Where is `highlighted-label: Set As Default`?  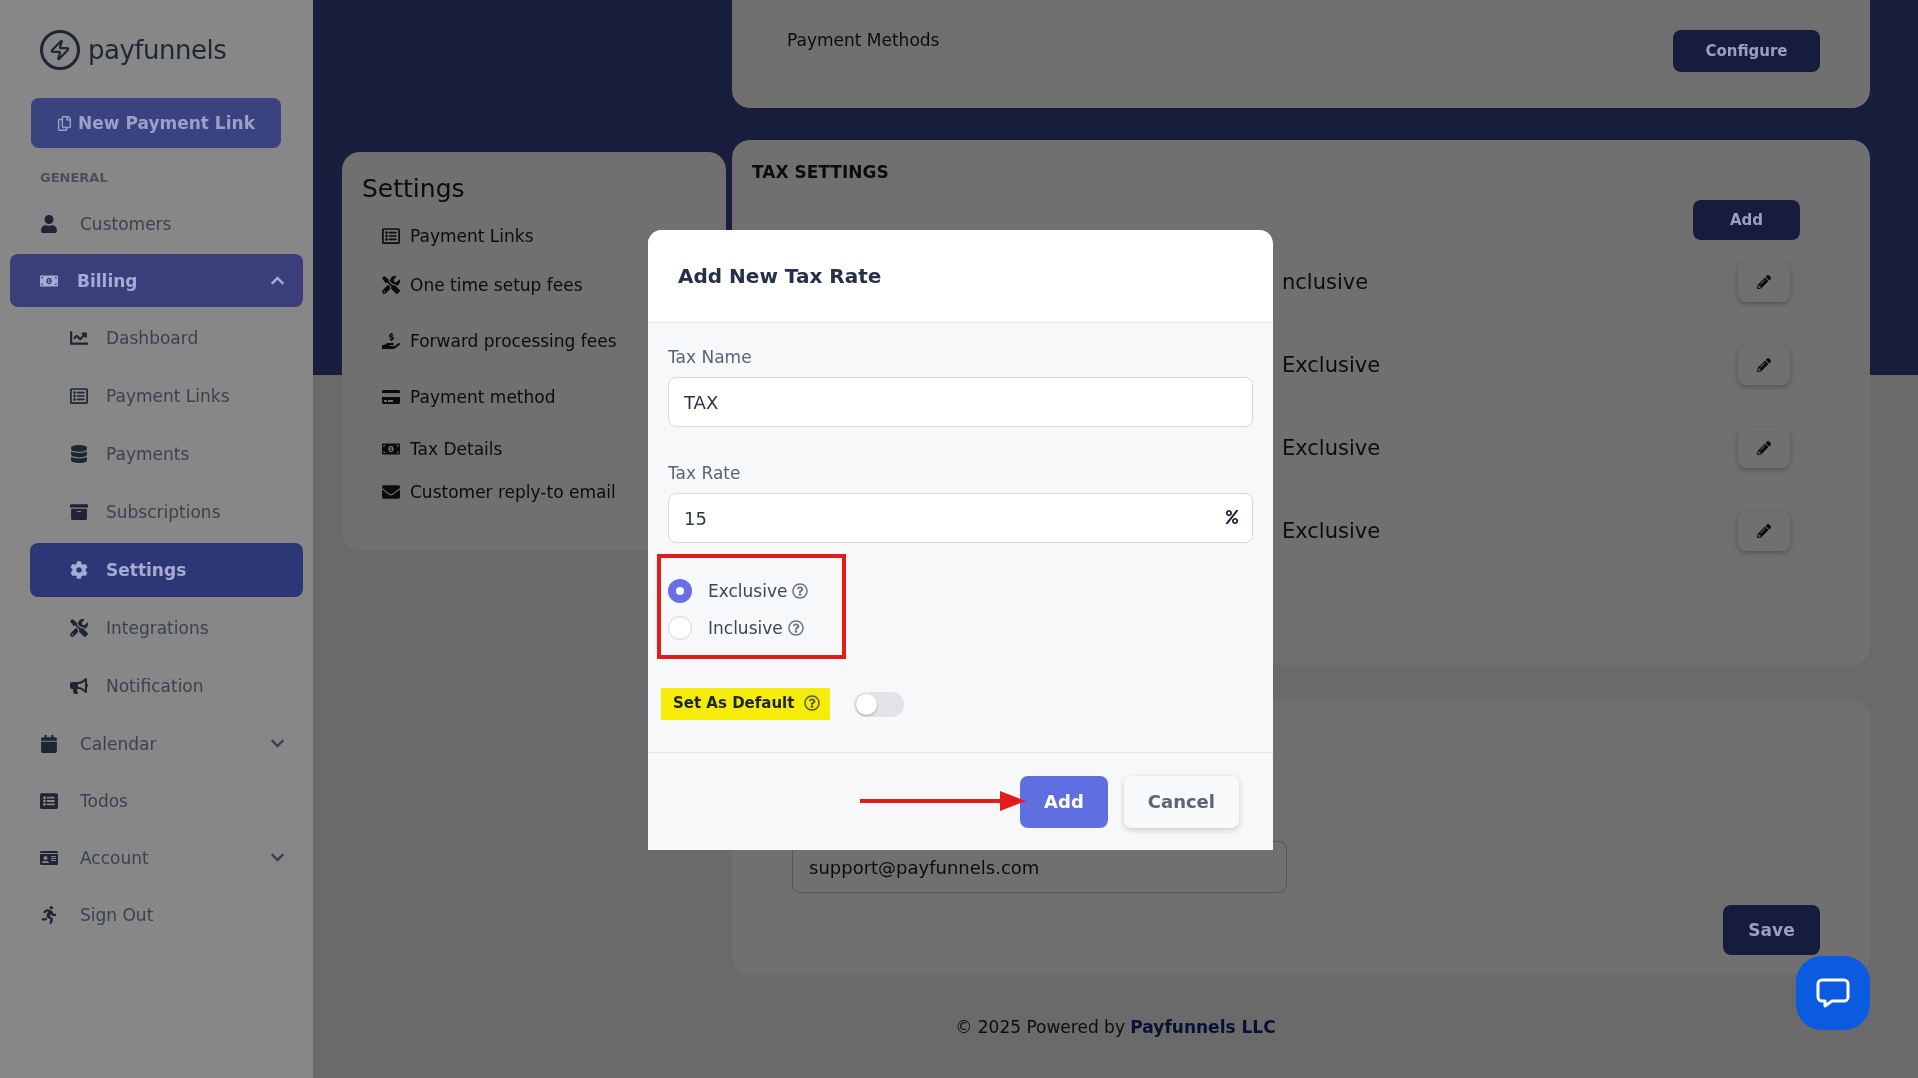
highlighted-label: Set As Default is located at coordinates (746, 704).